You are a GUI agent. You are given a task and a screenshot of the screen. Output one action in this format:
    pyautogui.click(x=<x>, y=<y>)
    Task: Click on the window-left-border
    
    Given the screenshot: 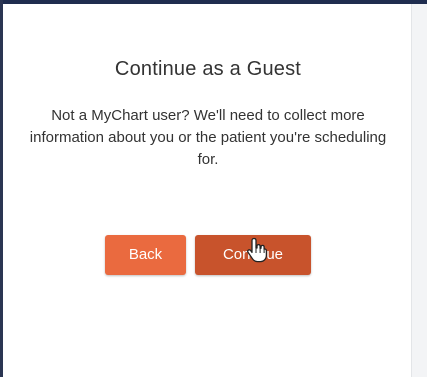 What is the action you would take?
    pyautogui.click(x=1, y=188)
    